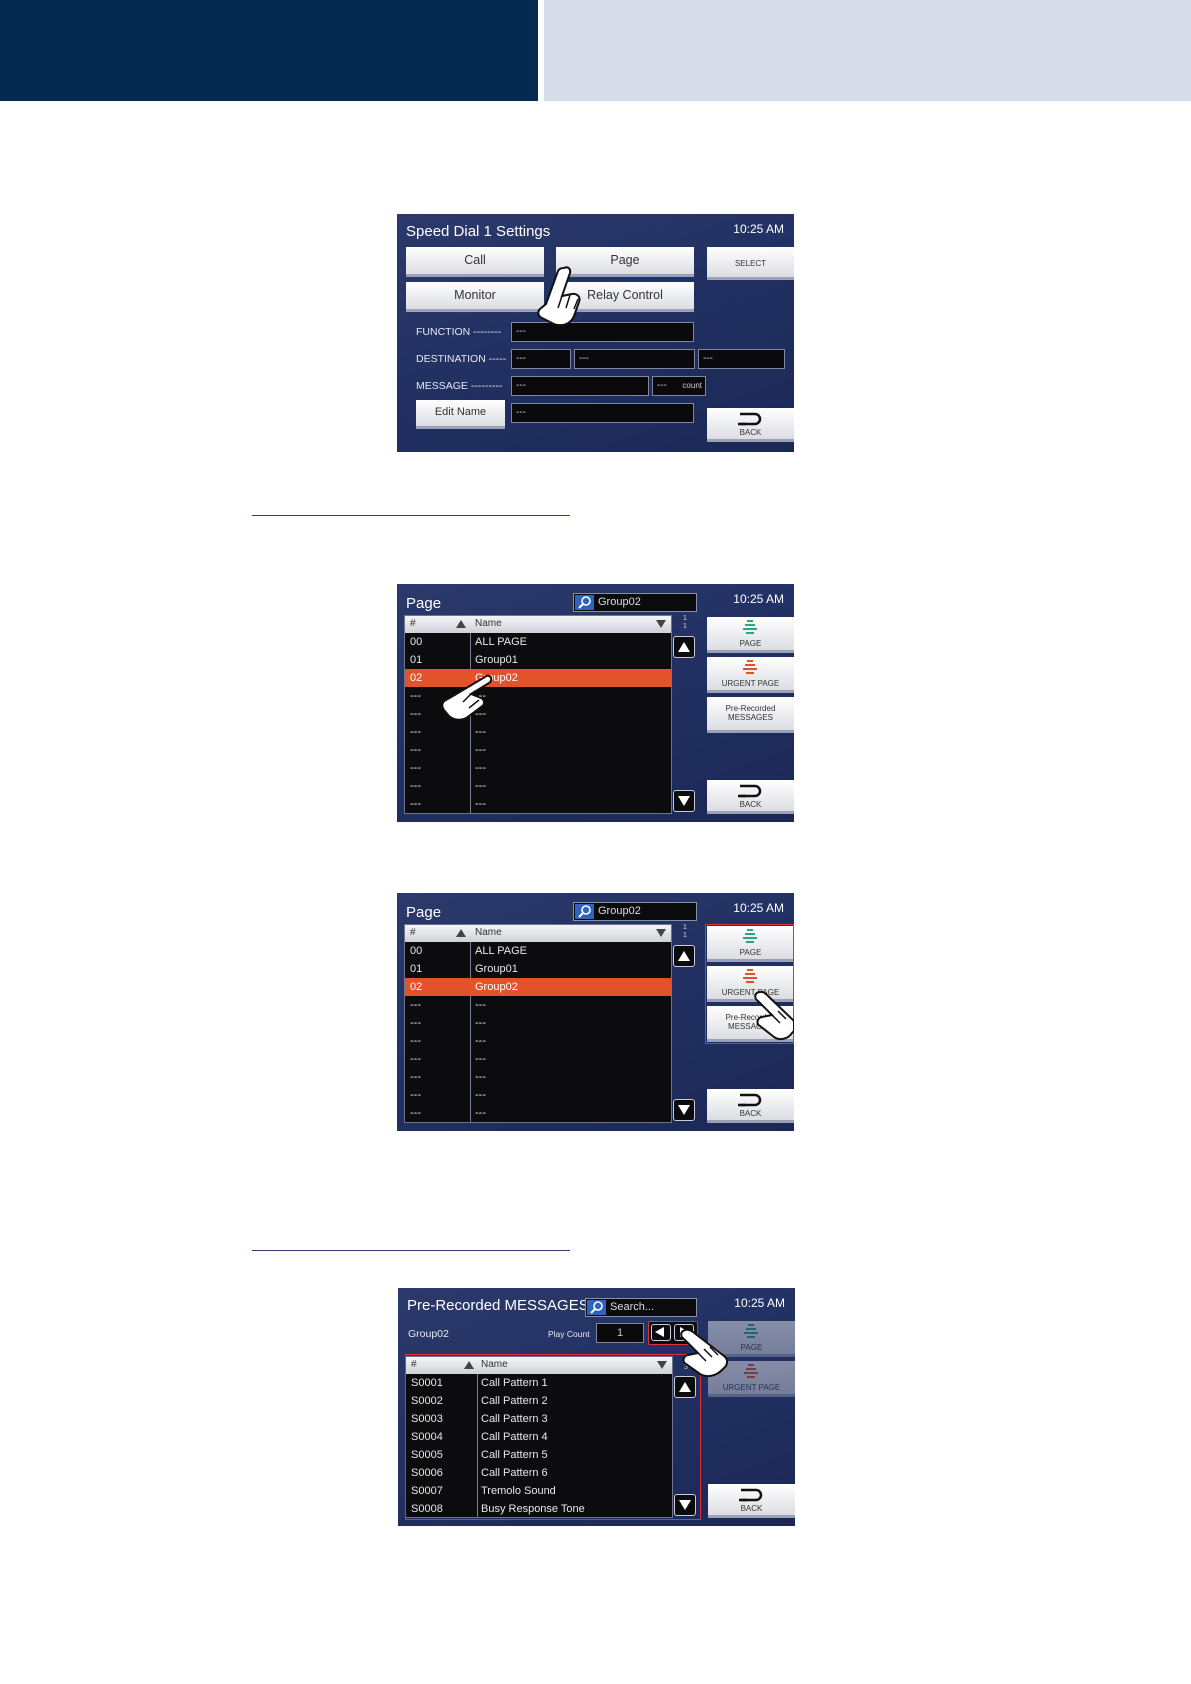  What do you see at coordinates (619, 911) in the screenshot?
I see `search-text: Group02` at bounding box center [619, 911].